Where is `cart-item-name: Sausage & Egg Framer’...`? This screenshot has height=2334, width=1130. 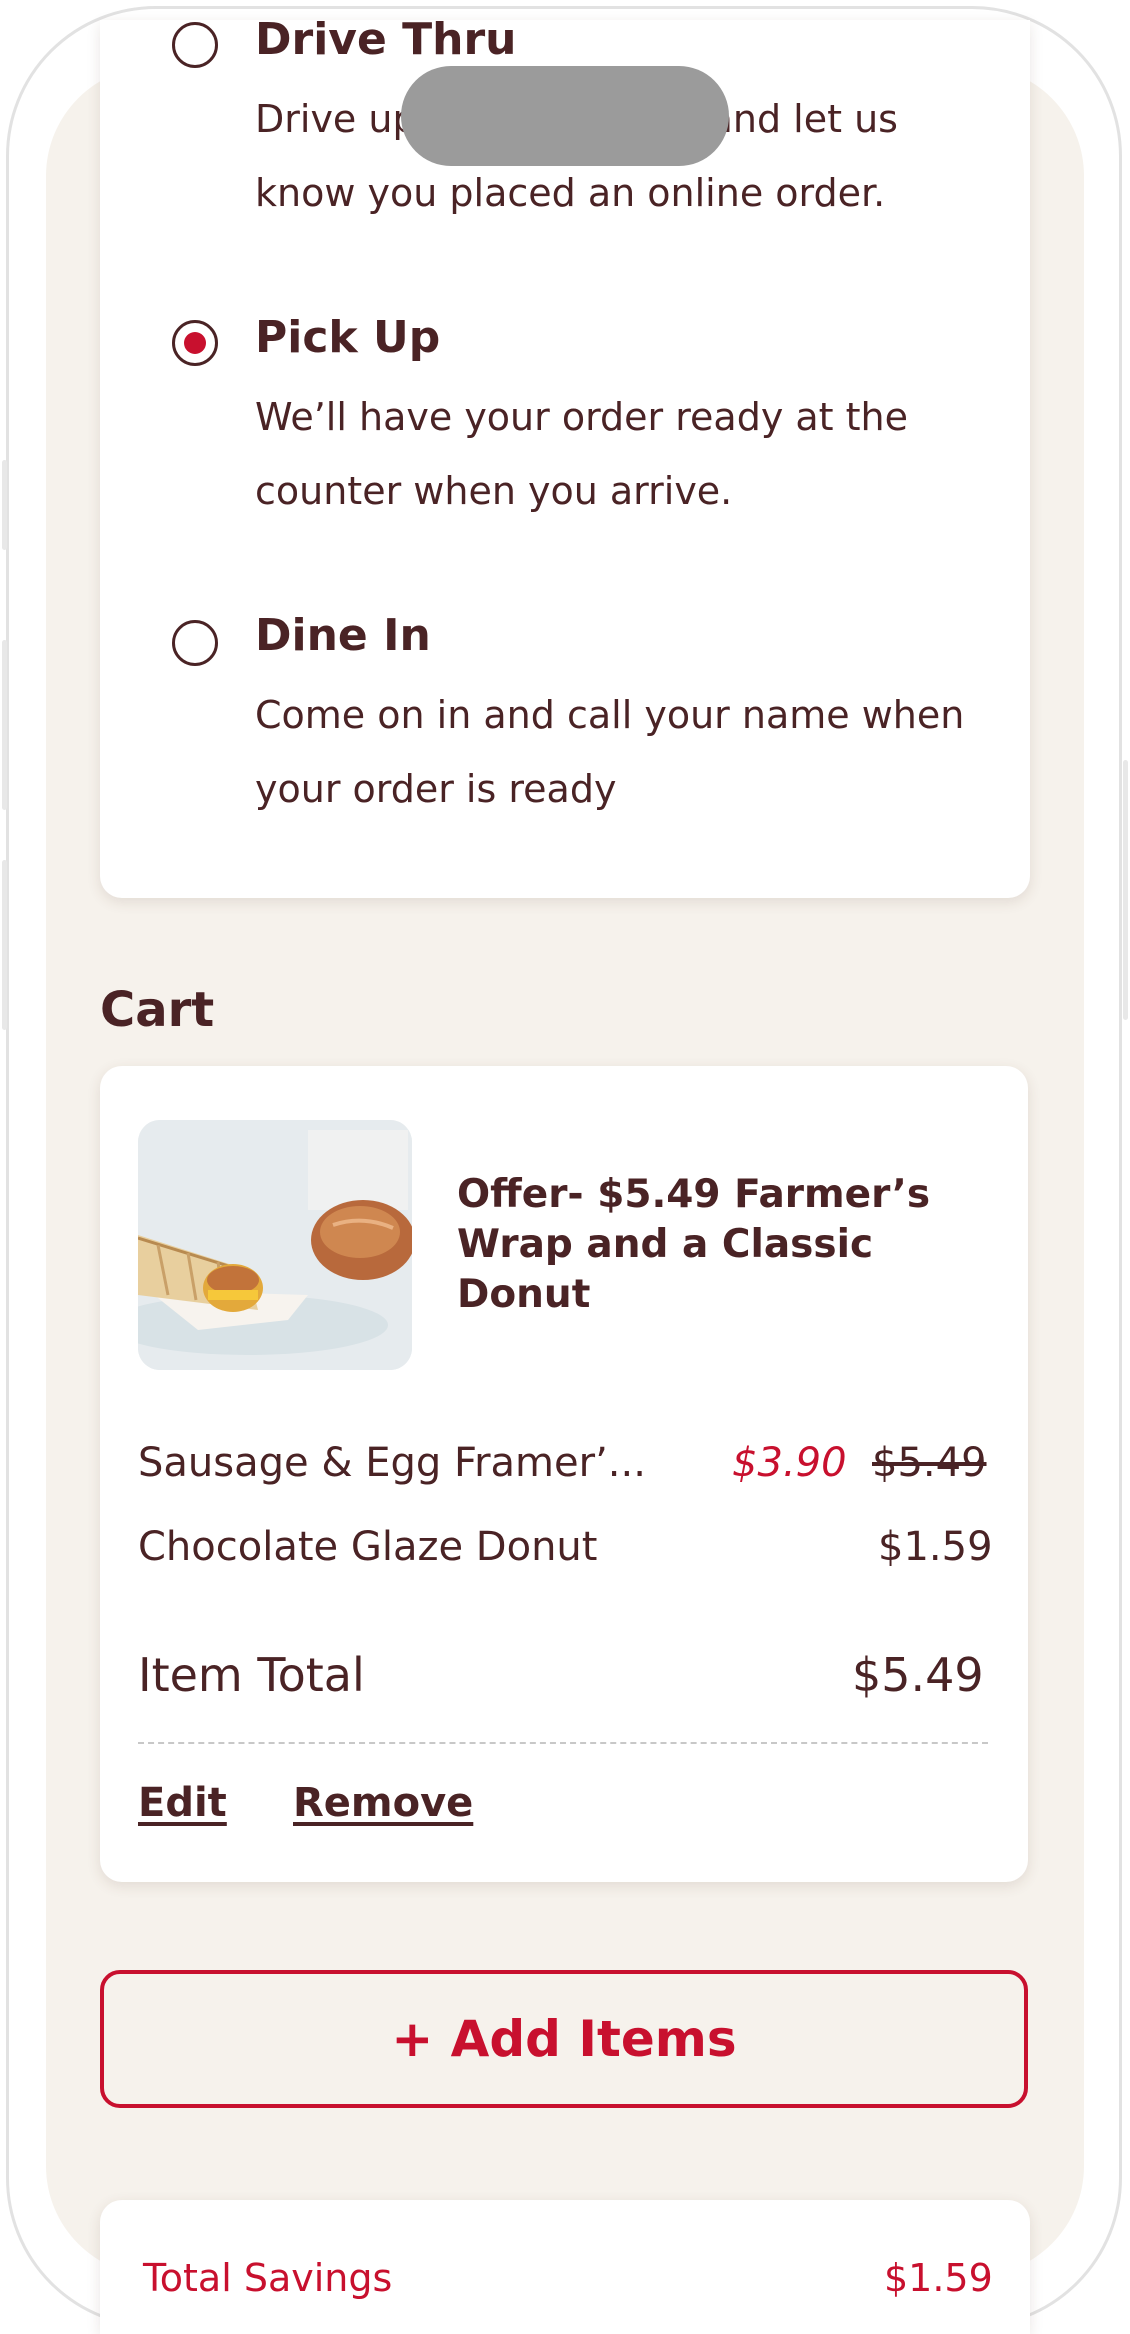
cart-item-name: Sausage & Egg Framer’... is located at coordinates (392, 1463).